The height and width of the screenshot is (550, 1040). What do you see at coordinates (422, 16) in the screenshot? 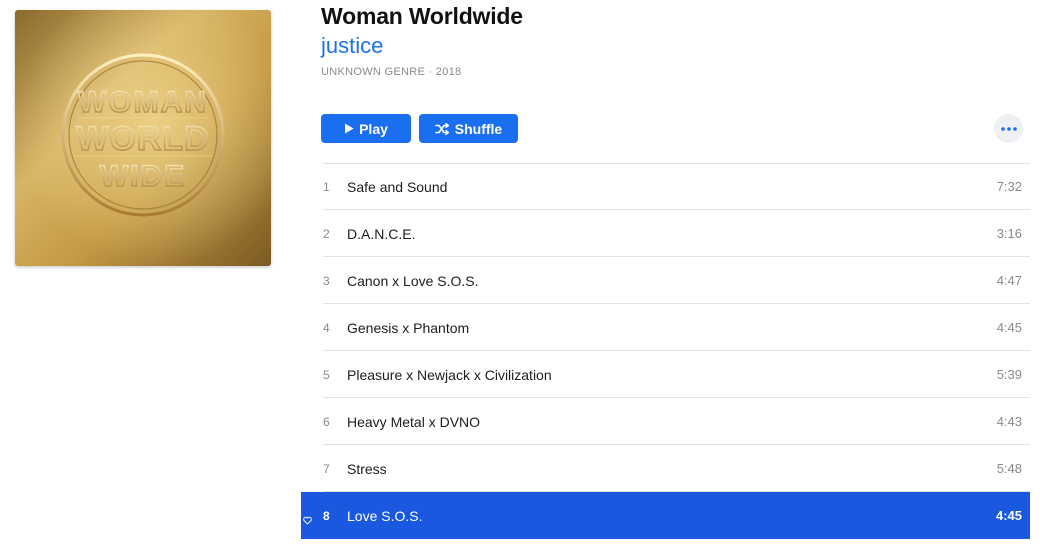
I see `album-title: Woman Worldwide` at bounding box center [422, 16].